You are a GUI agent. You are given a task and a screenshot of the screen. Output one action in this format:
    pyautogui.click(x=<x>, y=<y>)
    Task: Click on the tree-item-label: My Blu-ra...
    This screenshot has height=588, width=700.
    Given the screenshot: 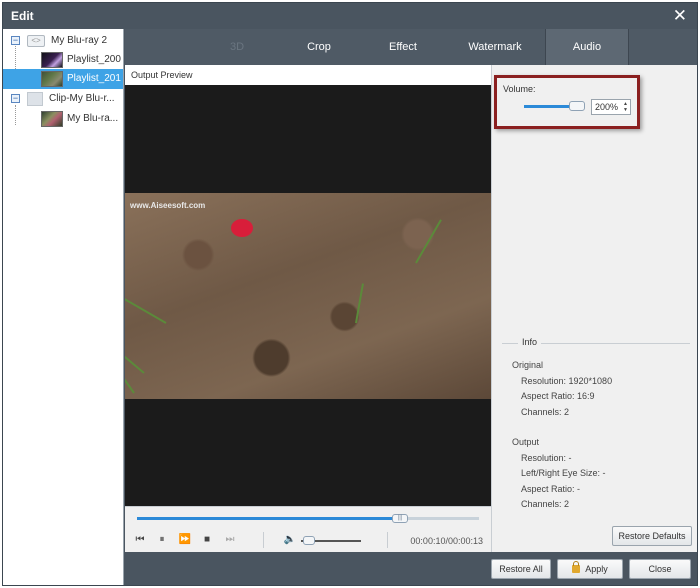 What is the action you would take?
    pyautogui.click(x=93, y=118)
    